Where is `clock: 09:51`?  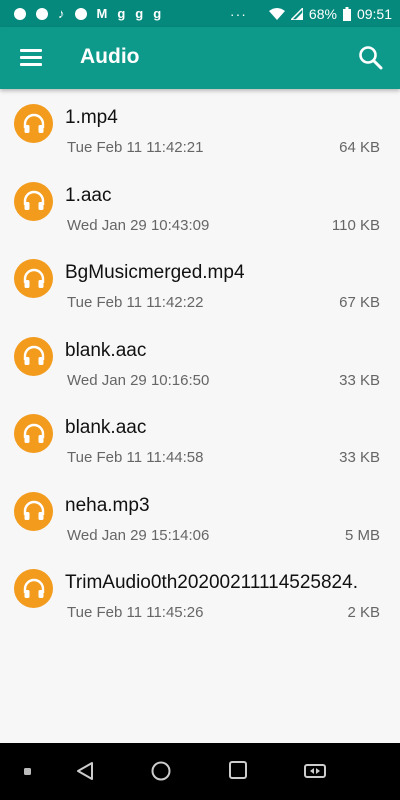 clock: 09:51 is located at coordinates (374, 13).